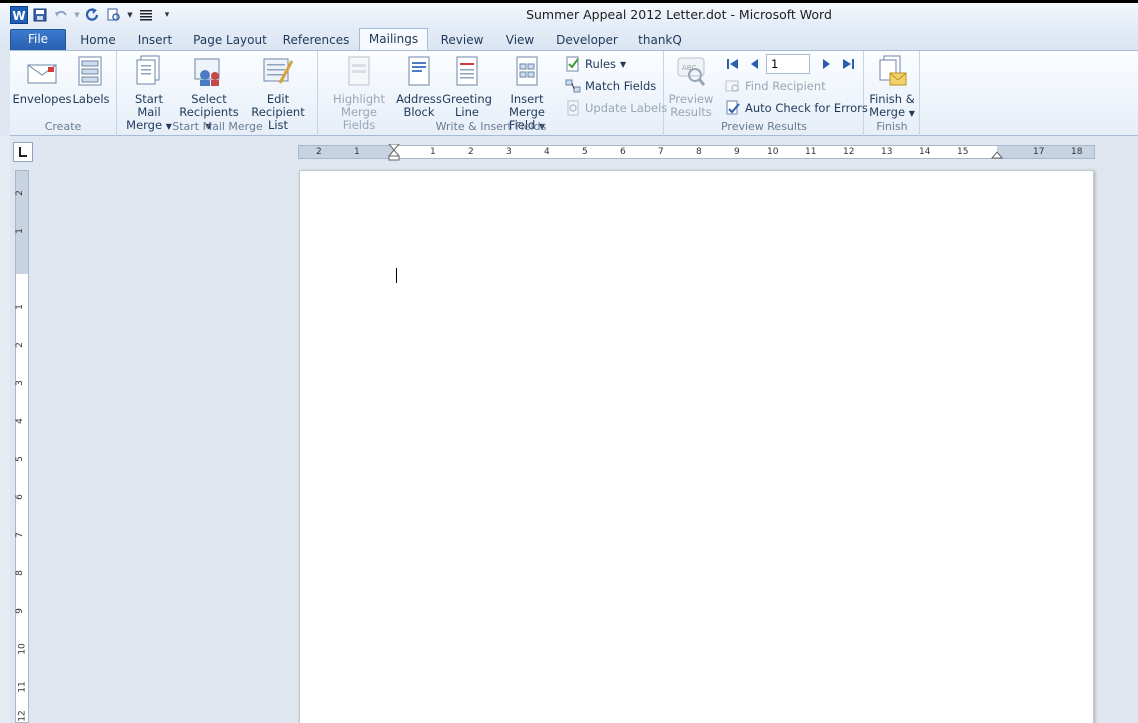 Image resolution: width=1138 pixels, height=723 pixels. Describe the element at coordinates (887, 152) in the screenshot. I see `ruler-number: 13` at that location.